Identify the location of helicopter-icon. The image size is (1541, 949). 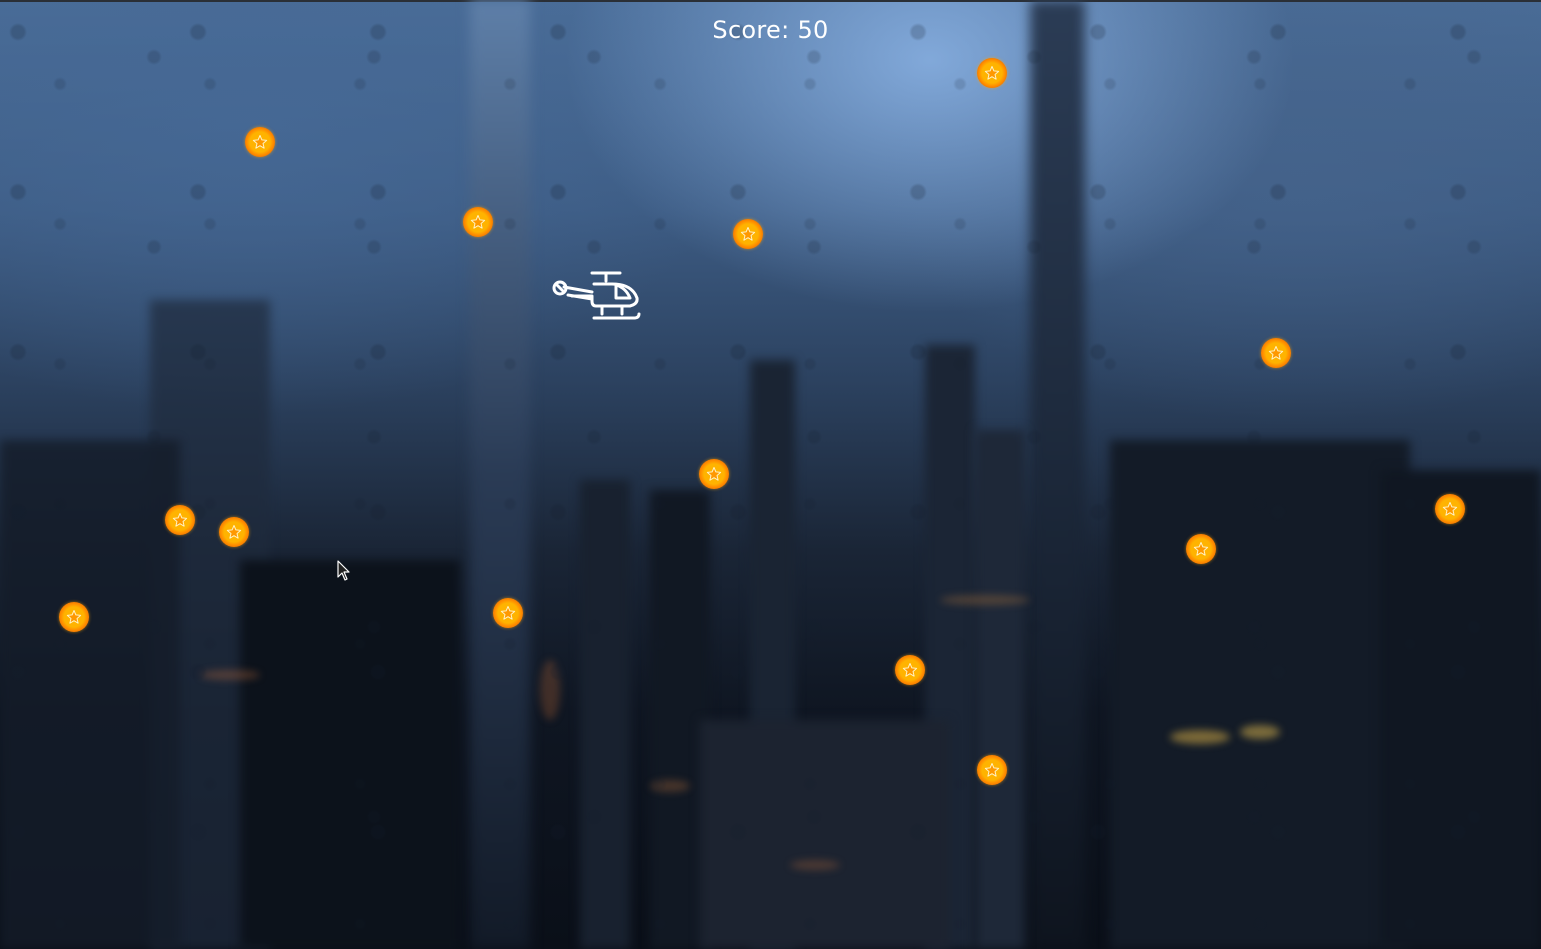
(596, 295).